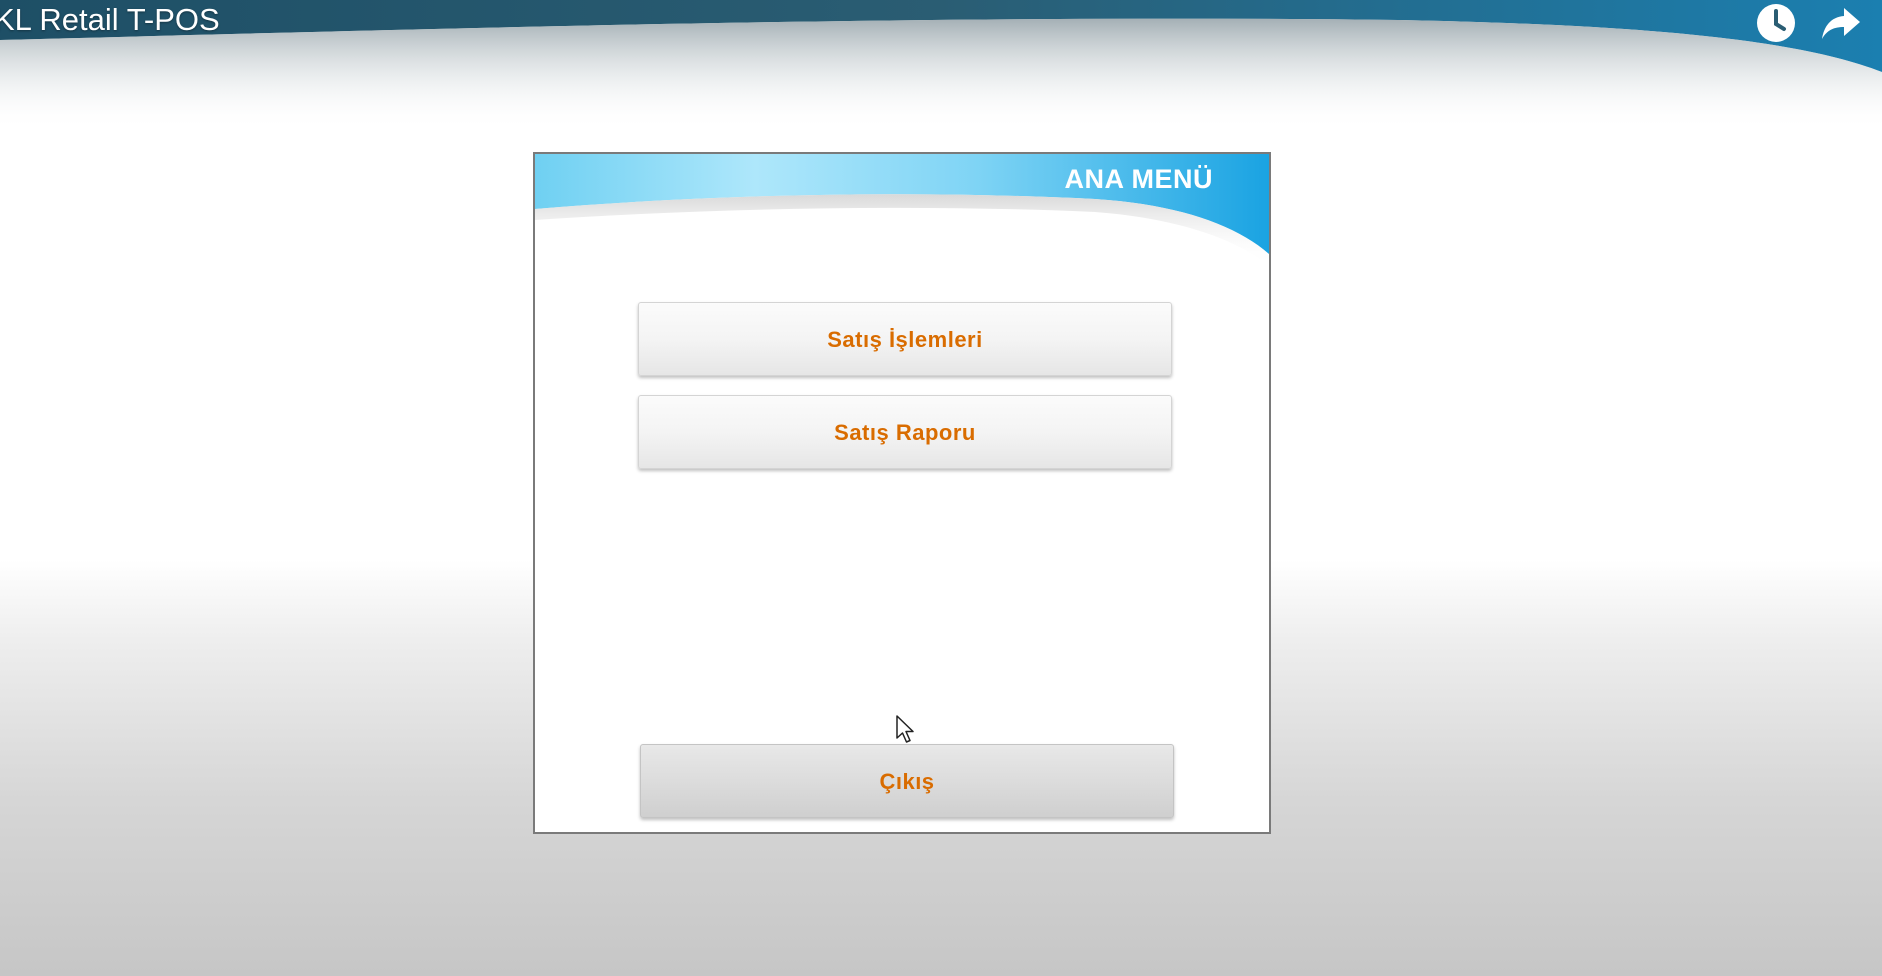 The height and width of the screenshot is (976, 1882). What do you see at coordinates (905, 339) in the screenshot?
I see `sales-operations-button: Satış İşlemleri` at bounding box center [905, 339].